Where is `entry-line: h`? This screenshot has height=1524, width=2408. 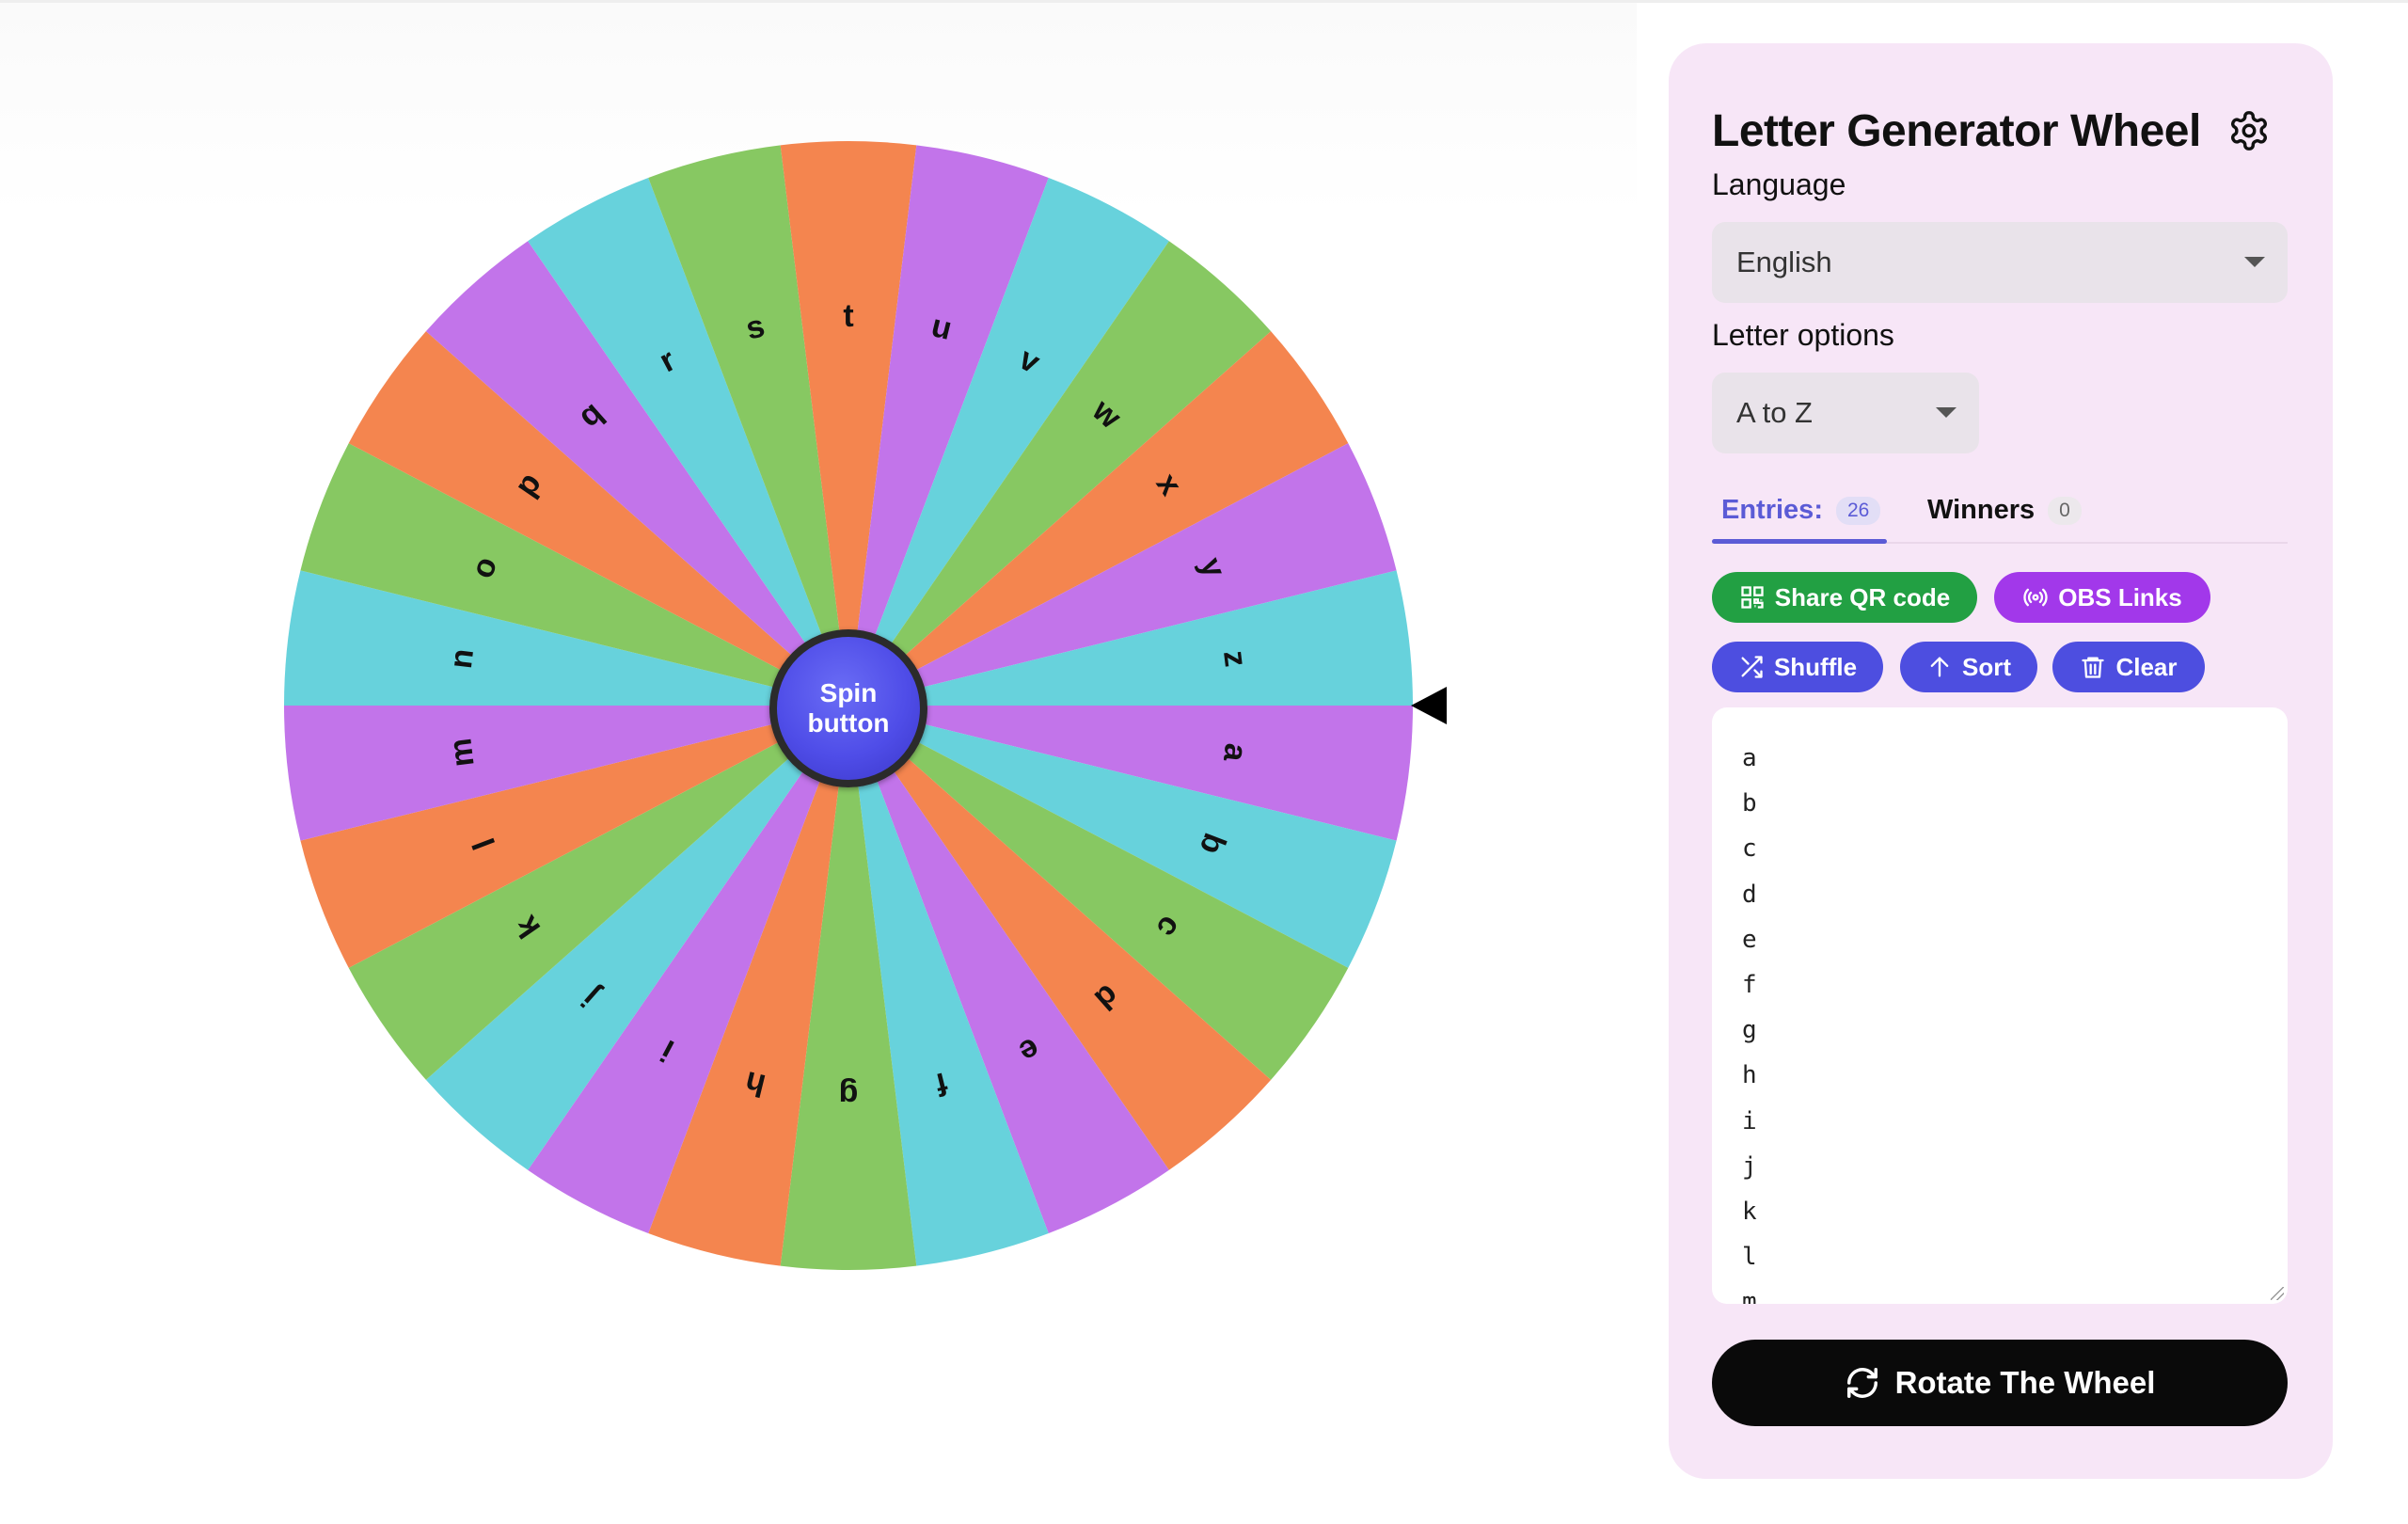
entry-line: h is located at coordinates (1750, 1075).